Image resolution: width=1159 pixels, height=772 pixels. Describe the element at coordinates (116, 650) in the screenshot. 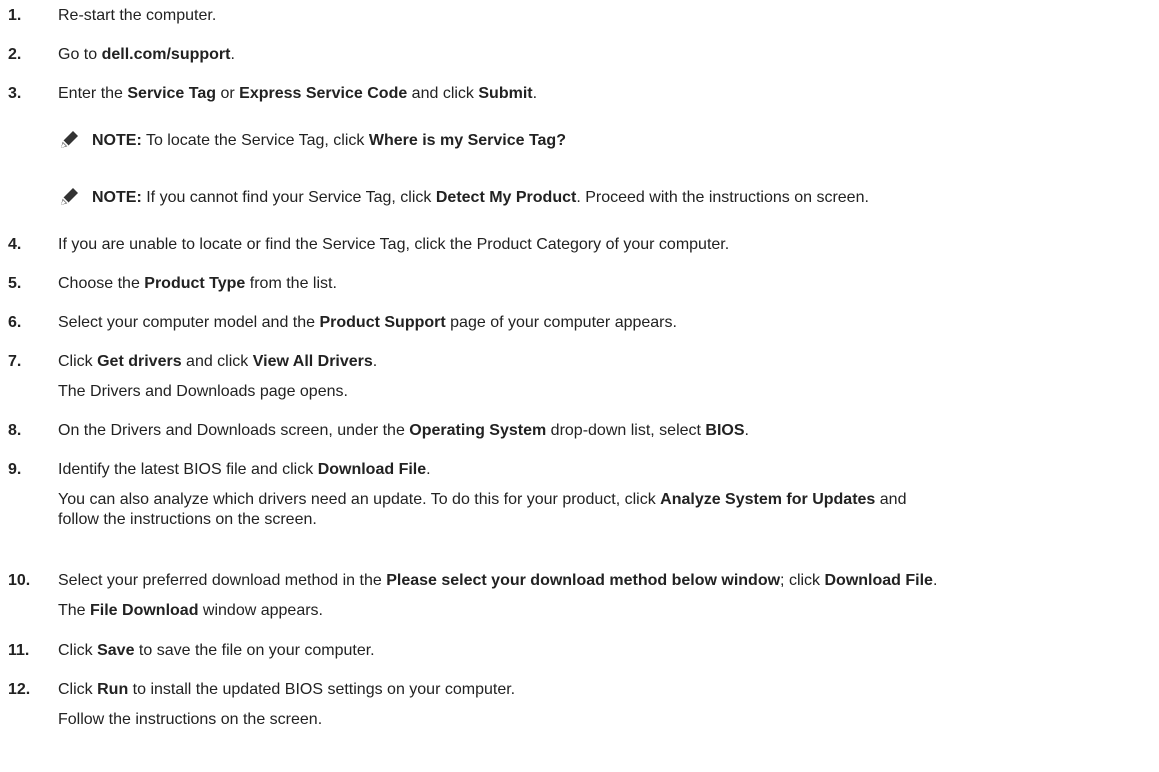

I see `emphasis-text: Save` at that location.